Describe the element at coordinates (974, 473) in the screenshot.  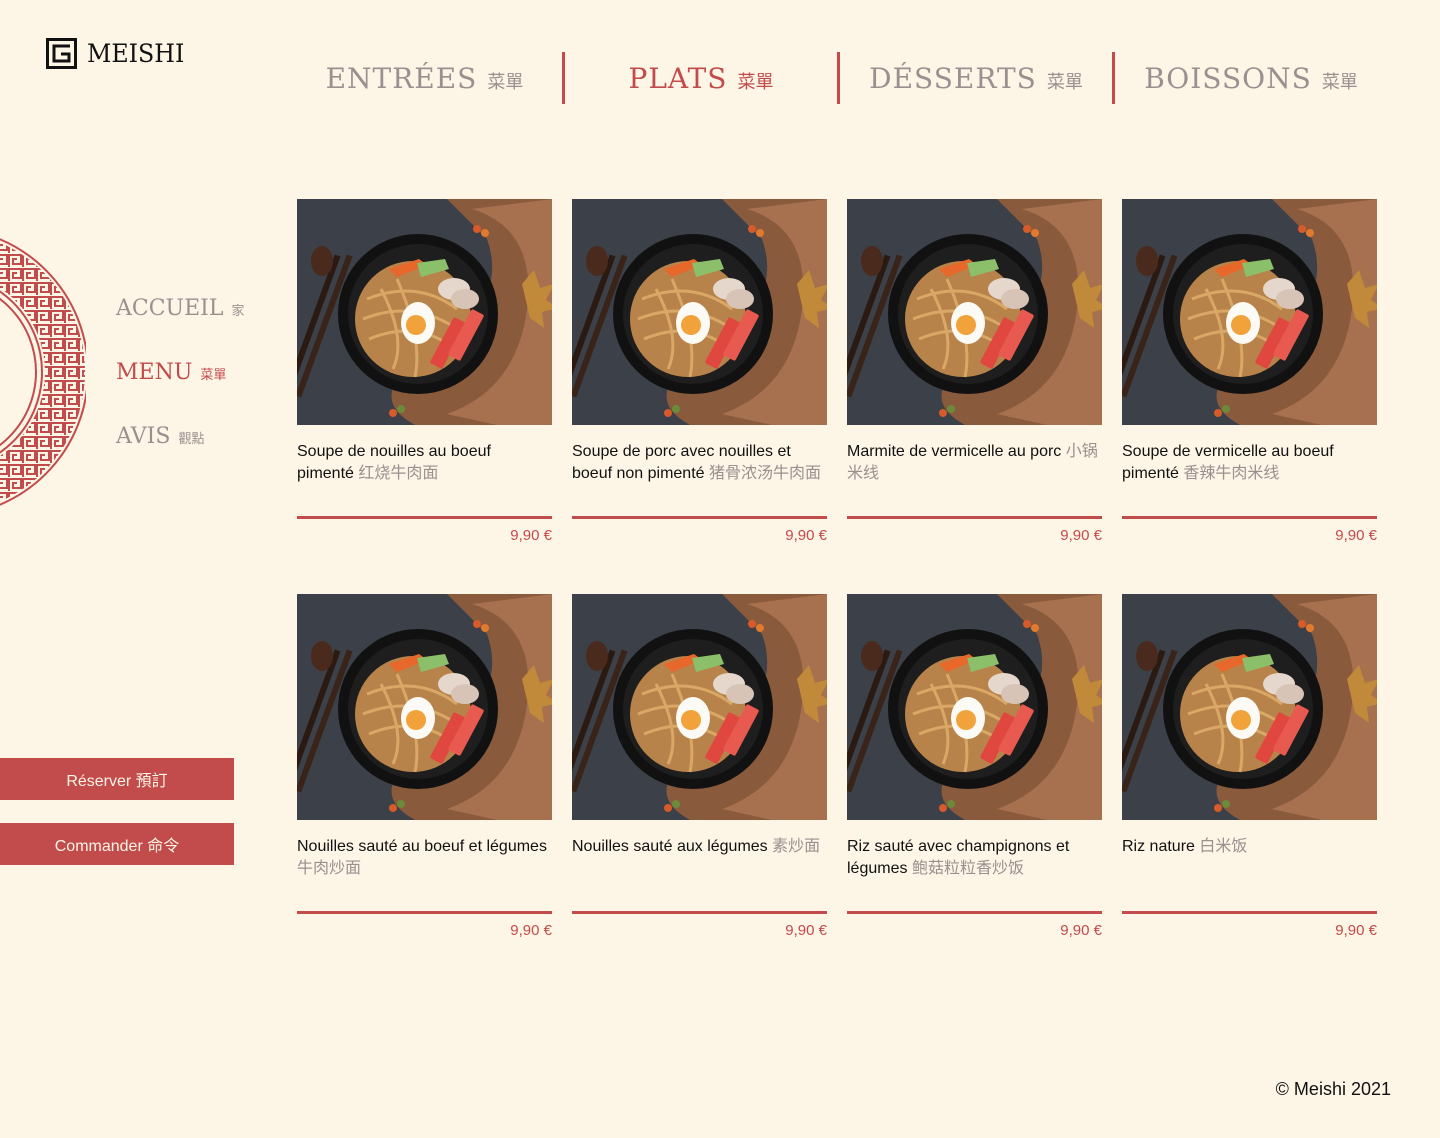
I see `dish-title: Marmite de vermicelle au porc 小锅米线` at that location.